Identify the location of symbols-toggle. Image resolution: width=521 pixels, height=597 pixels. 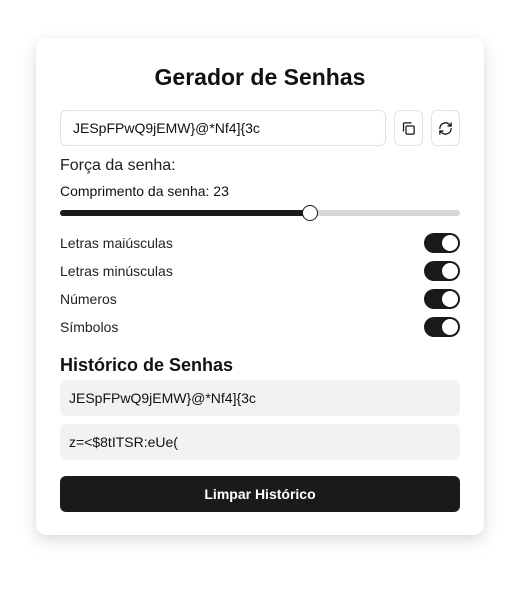
(442, 327).